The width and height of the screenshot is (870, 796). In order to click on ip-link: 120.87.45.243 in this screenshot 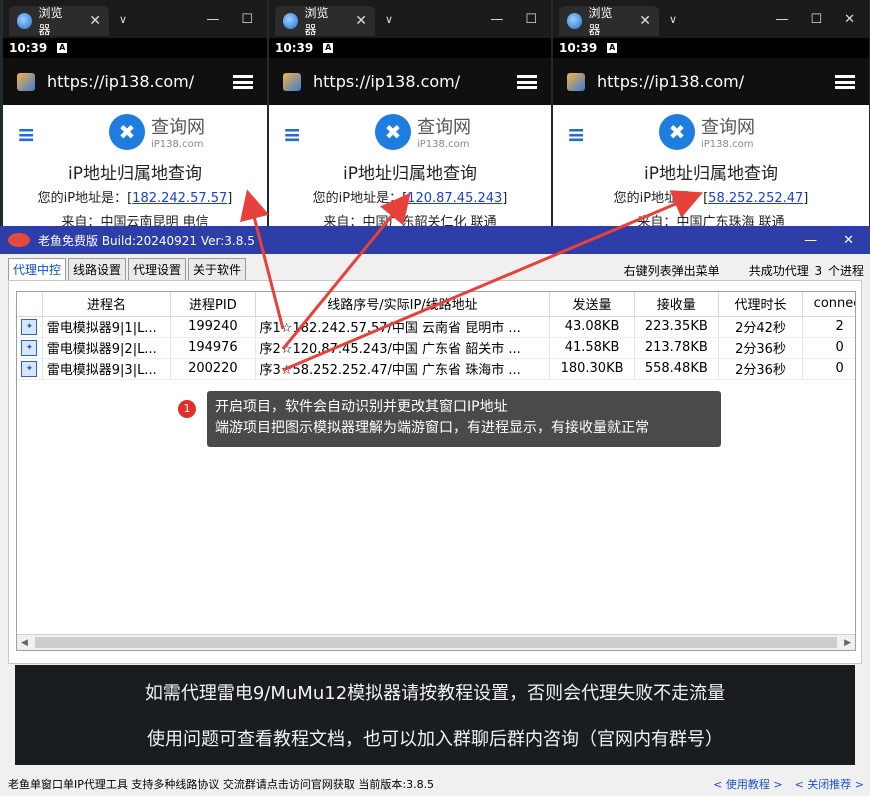, I will do `click(454, 198)`.